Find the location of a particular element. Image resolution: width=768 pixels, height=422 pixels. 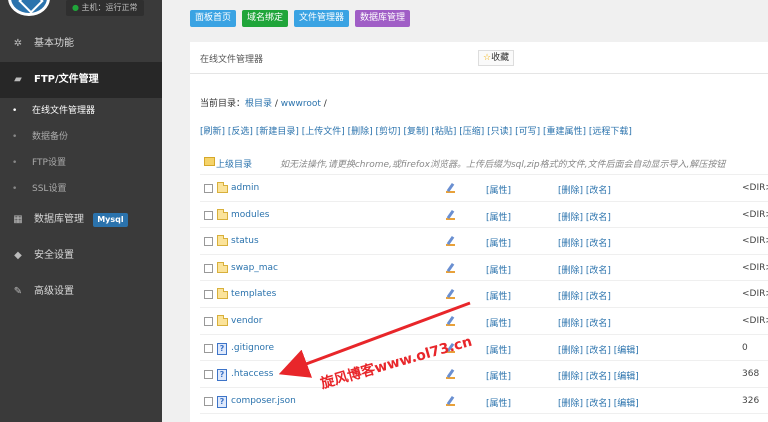

file-name: composer.json is located at coordinates (263, 401).